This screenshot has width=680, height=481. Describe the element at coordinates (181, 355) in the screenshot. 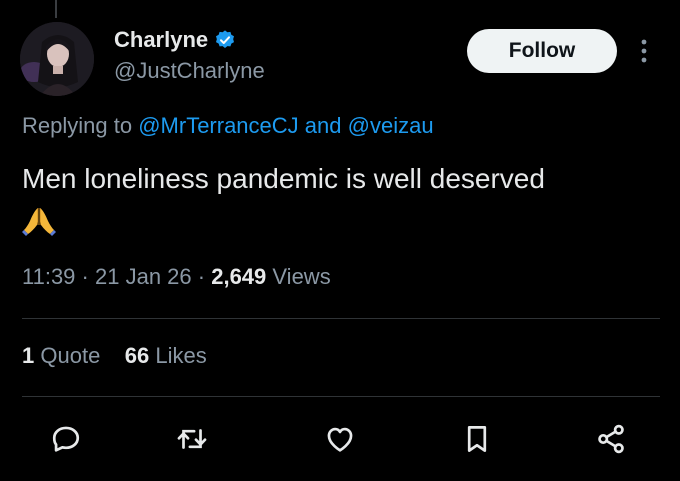

I see `likes-label: Likes` at that location.